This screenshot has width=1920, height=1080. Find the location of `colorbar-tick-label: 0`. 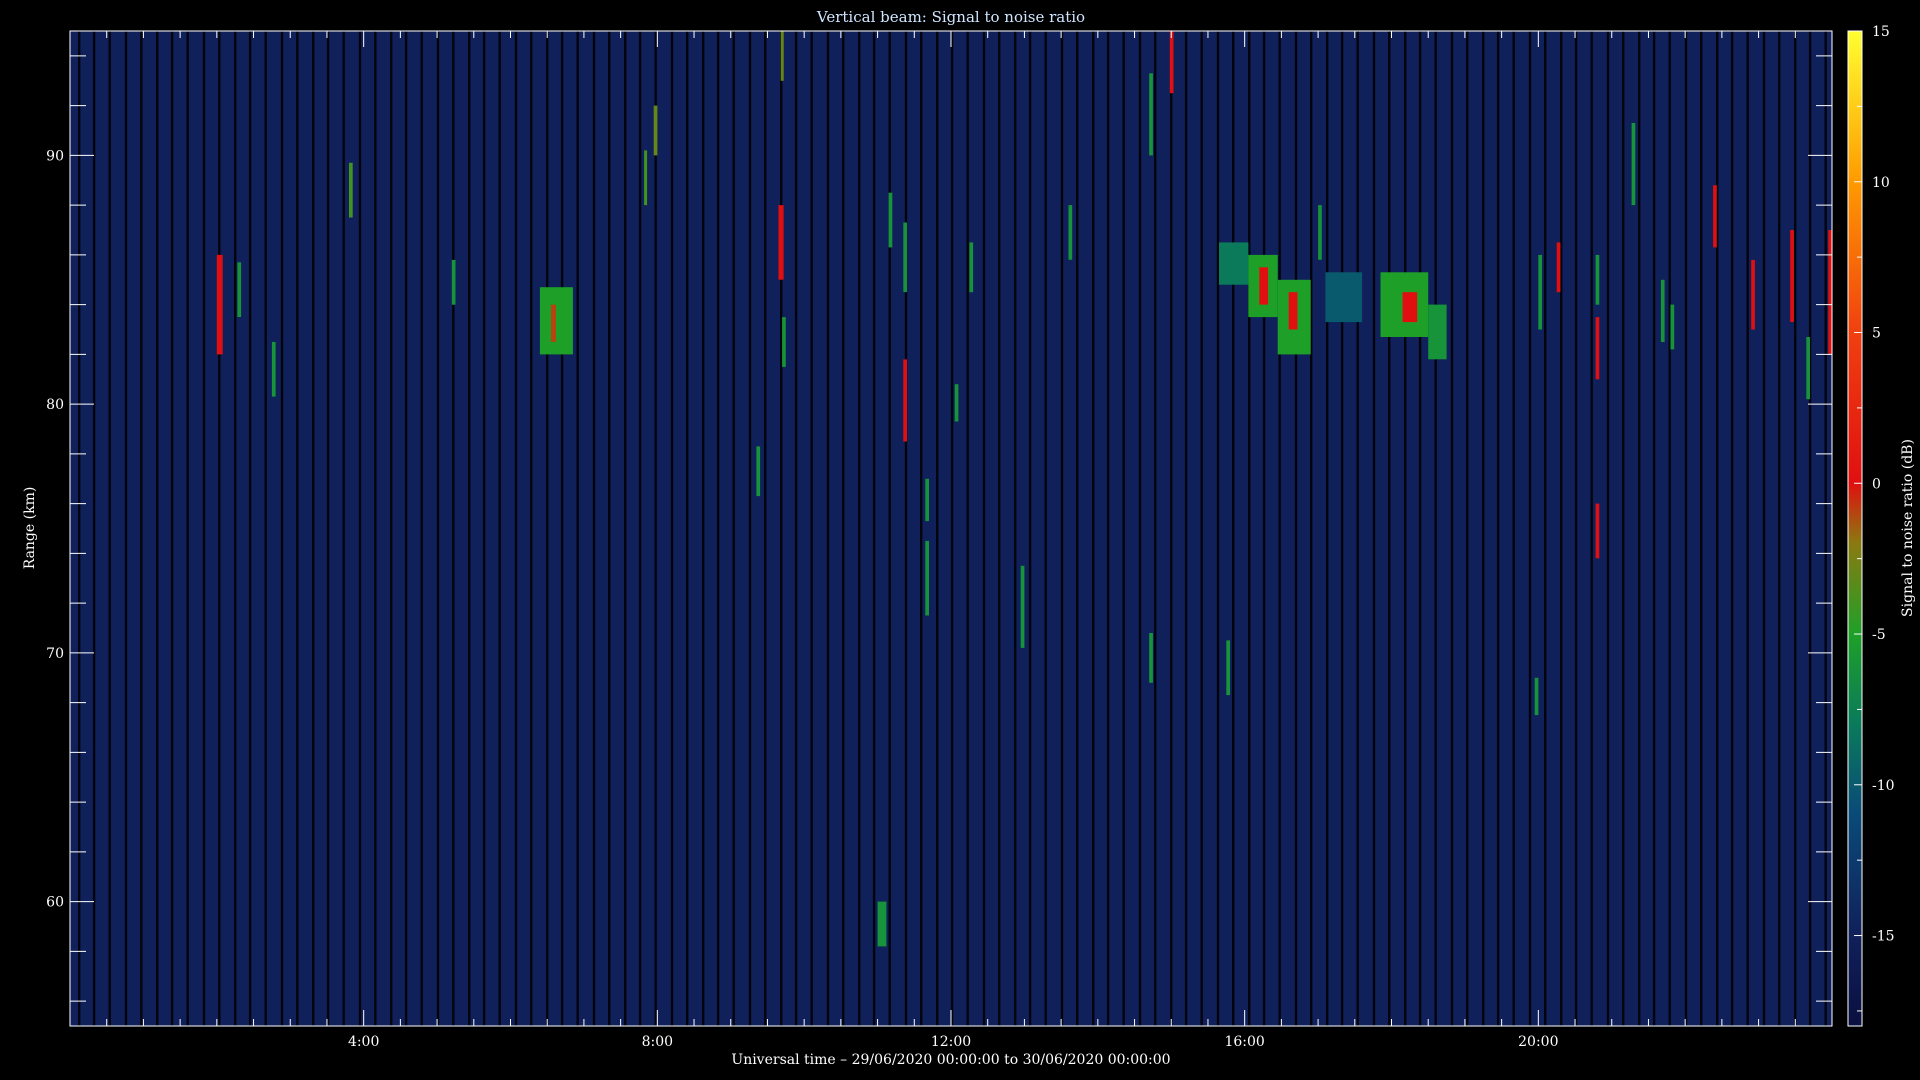

colorbar-tick-label: 0 is located at coordinates (1876, 484).